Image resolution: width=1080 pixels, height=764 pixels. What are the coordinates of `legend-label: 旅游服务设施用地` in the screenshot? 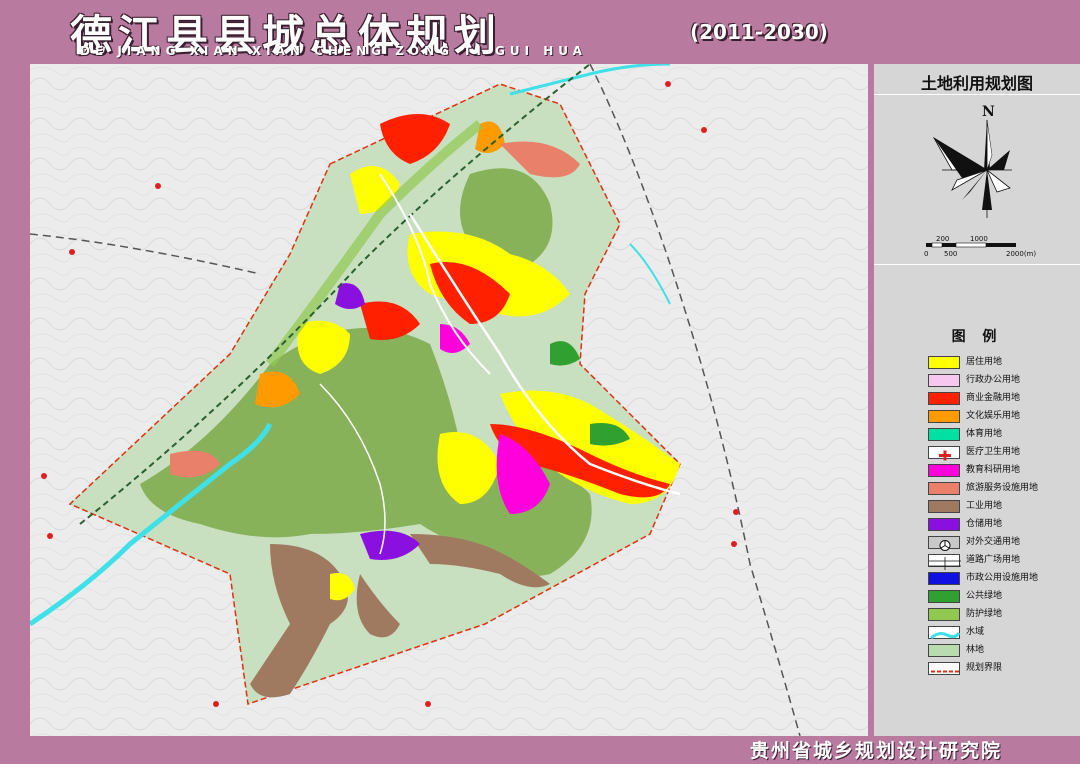 It's located at (1002, 488).